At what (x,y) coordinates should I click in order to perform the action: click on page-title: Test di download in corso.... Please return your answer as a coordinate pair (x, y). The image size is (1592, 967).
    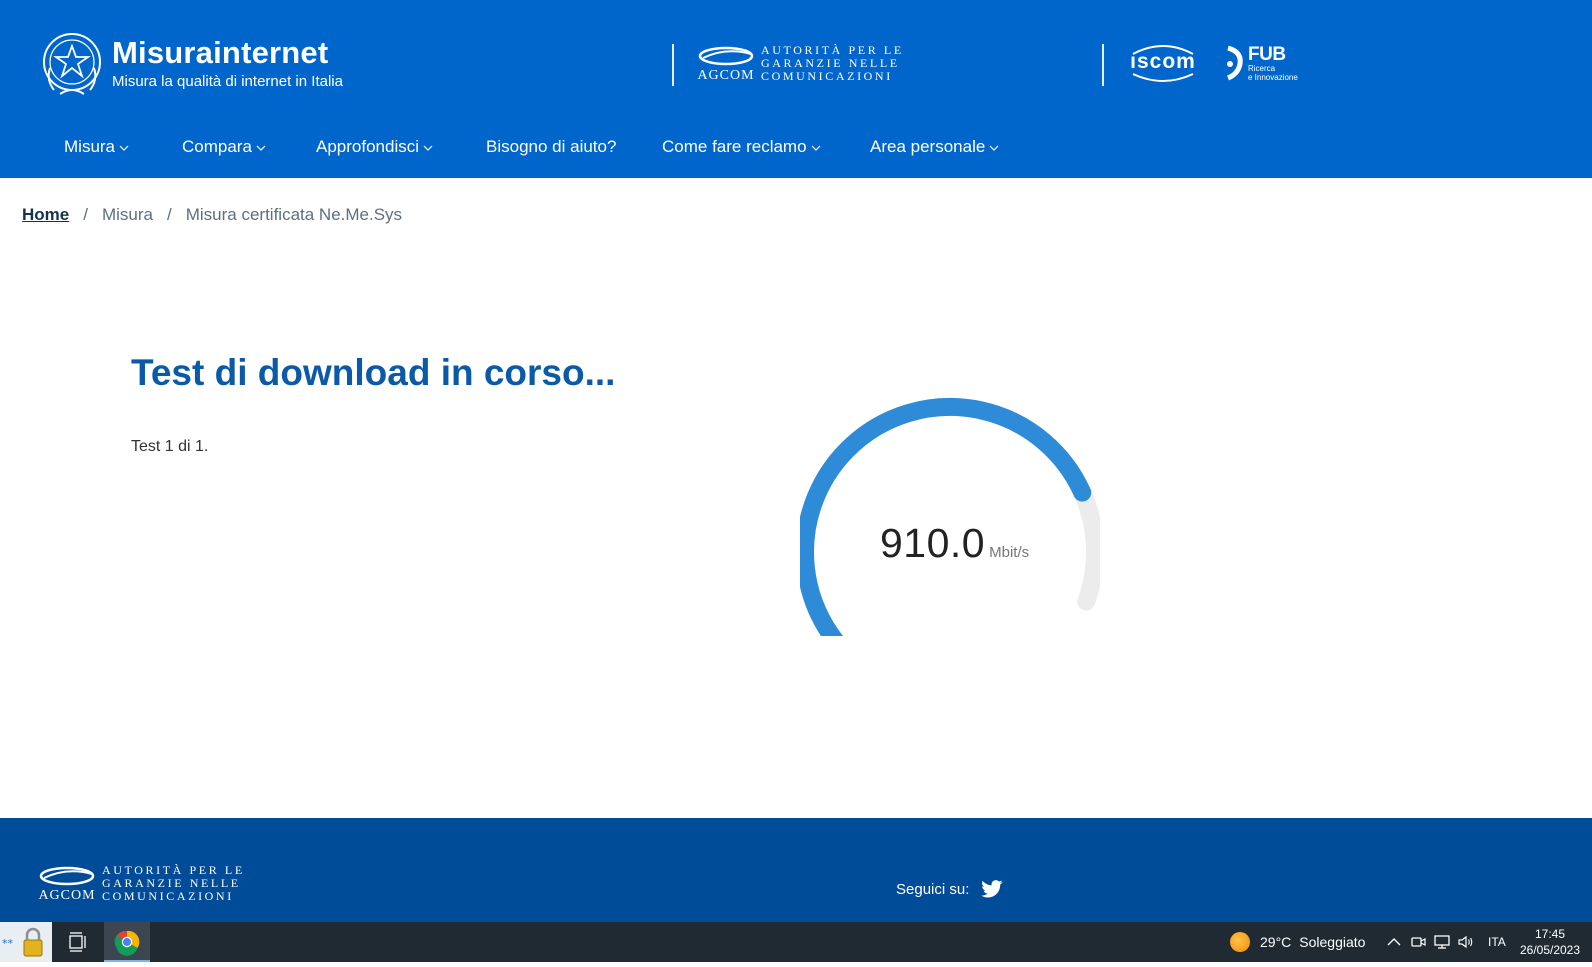
    Looking at the image, I should click on (373, 372).